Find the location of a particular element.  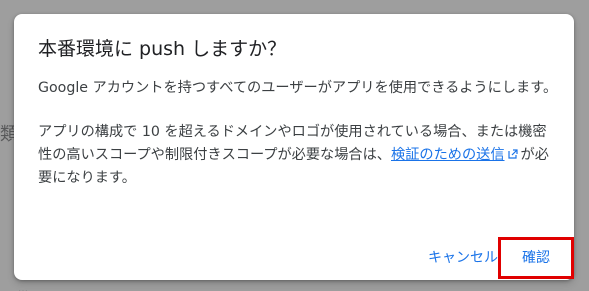

dialog-title: 本番環境に push しますか？ is located at coordinates (162, 49).